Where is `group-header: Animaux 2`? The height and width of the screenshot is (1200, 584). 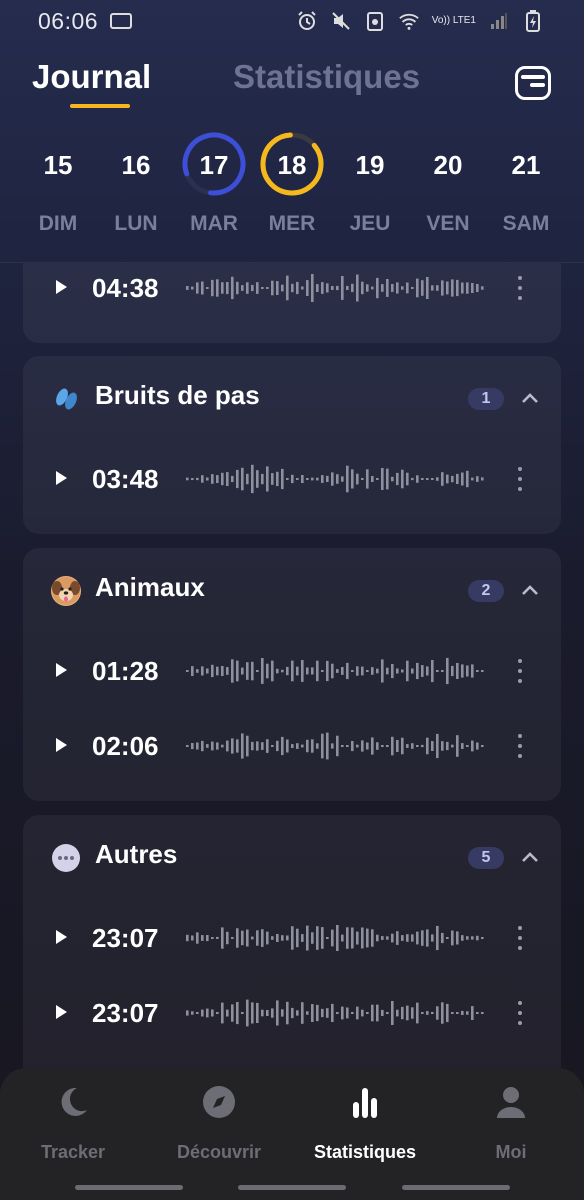 group-header: Animaux 2 is located at coordinates (292, 590).